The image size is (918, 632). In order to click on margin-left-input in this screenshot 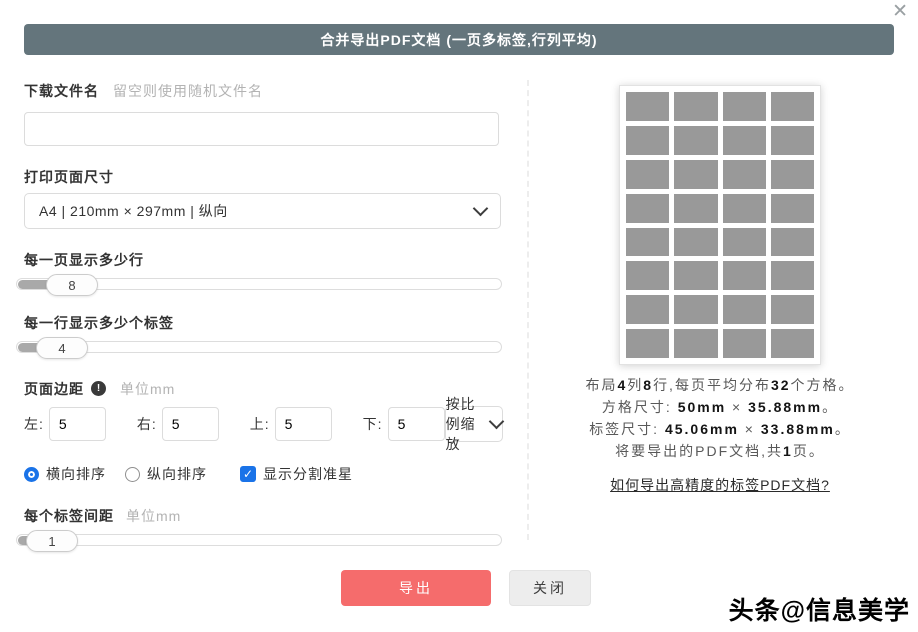, I will do `click(77, 424)`.